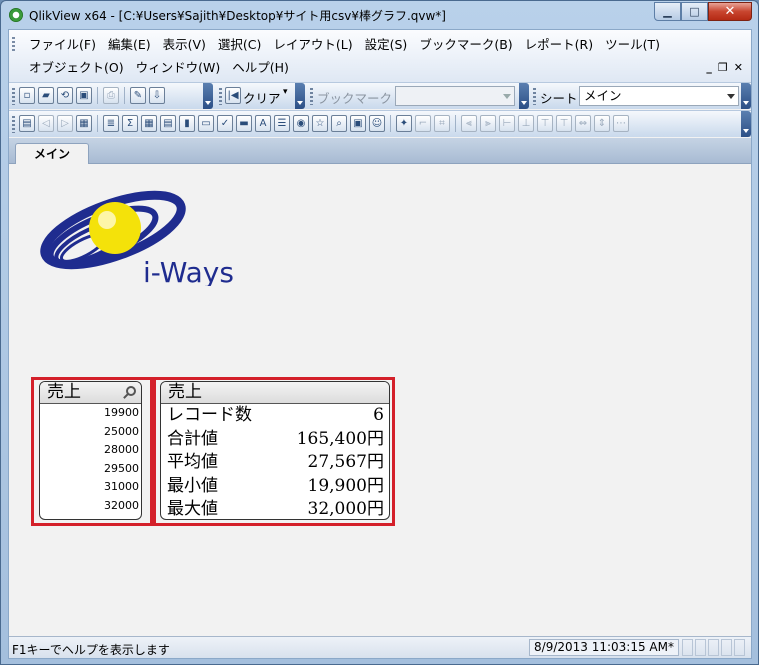  I want to click on format-painter-icon: ⌐, so click(423, 123).